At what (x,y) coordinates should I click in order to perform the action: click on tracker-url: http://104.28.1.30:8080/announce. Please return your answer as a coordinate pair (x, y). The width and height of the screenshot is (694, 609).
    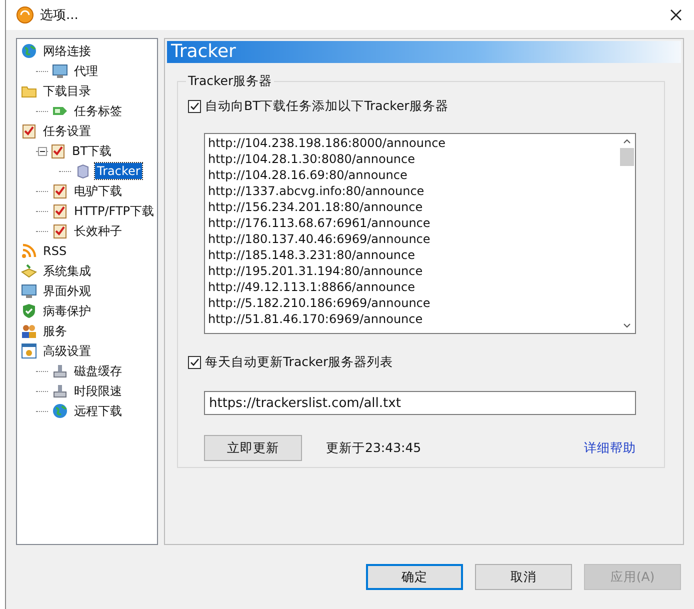
    Looking at the image, I should click on (312, 159).